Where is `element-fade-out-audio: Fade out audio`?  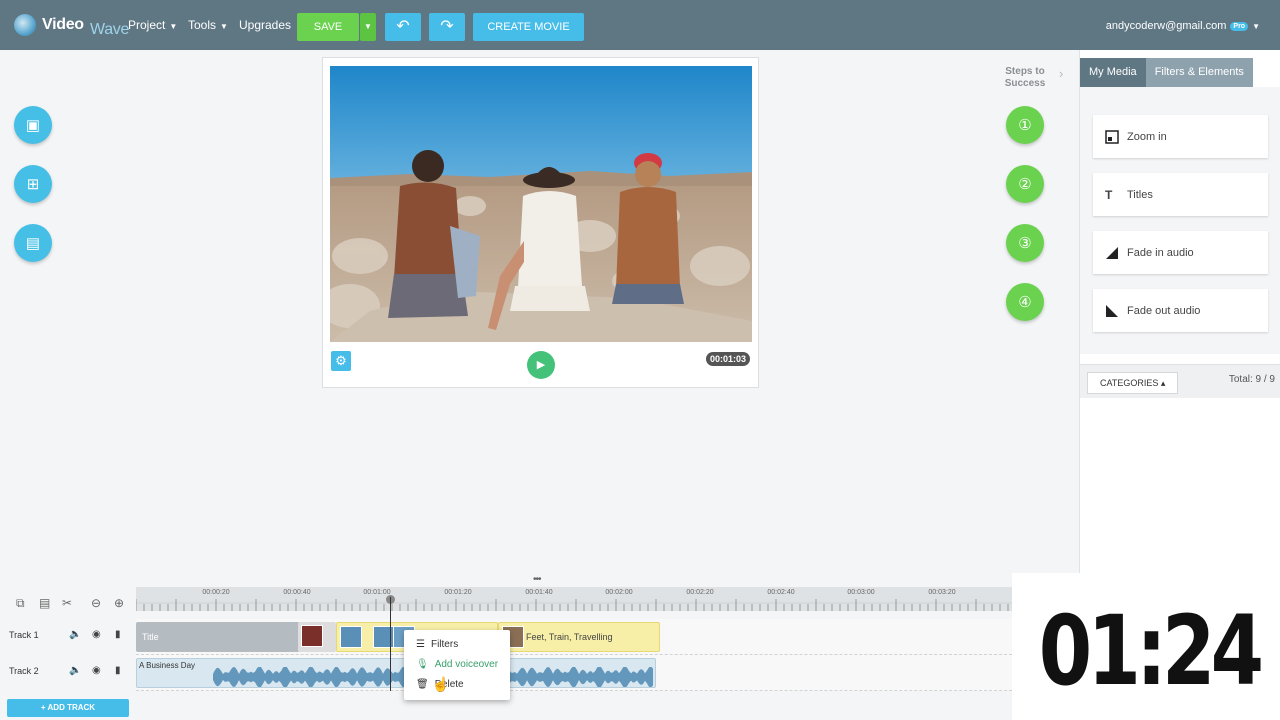 element-fade-out-audio: Fade out audio is located at coordinates (1180, 310).